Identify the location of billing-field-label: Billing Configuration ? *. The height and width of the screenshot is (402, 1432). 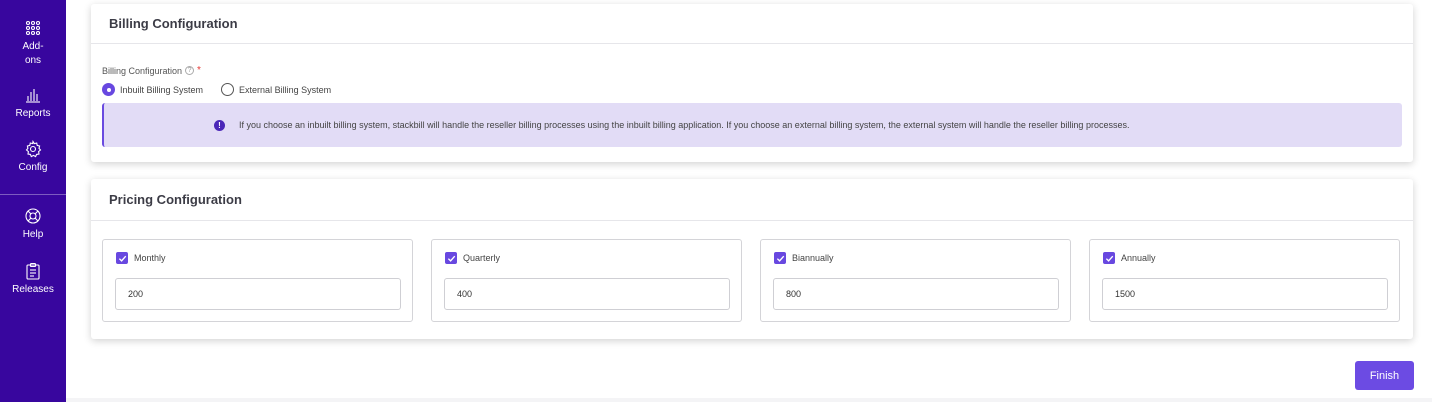
(151, 70).